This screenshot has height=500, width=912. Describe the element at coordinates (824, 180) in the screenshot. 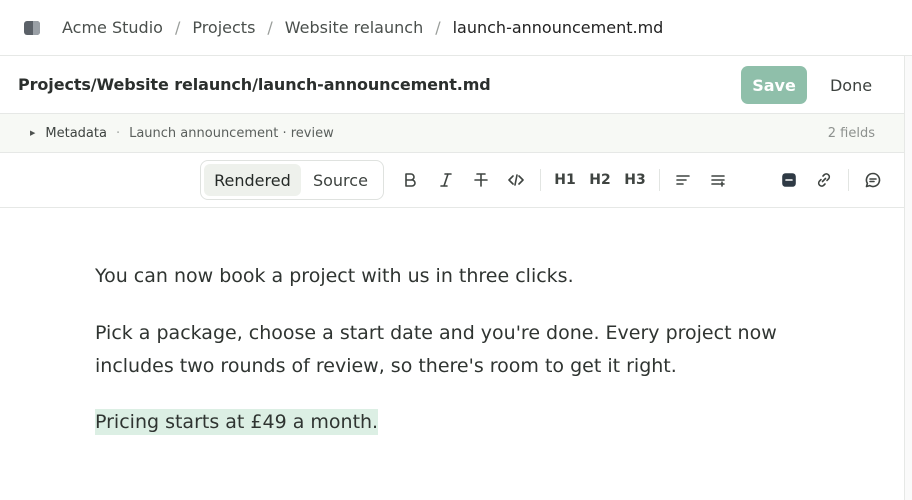

I see `link-icon` at that location.